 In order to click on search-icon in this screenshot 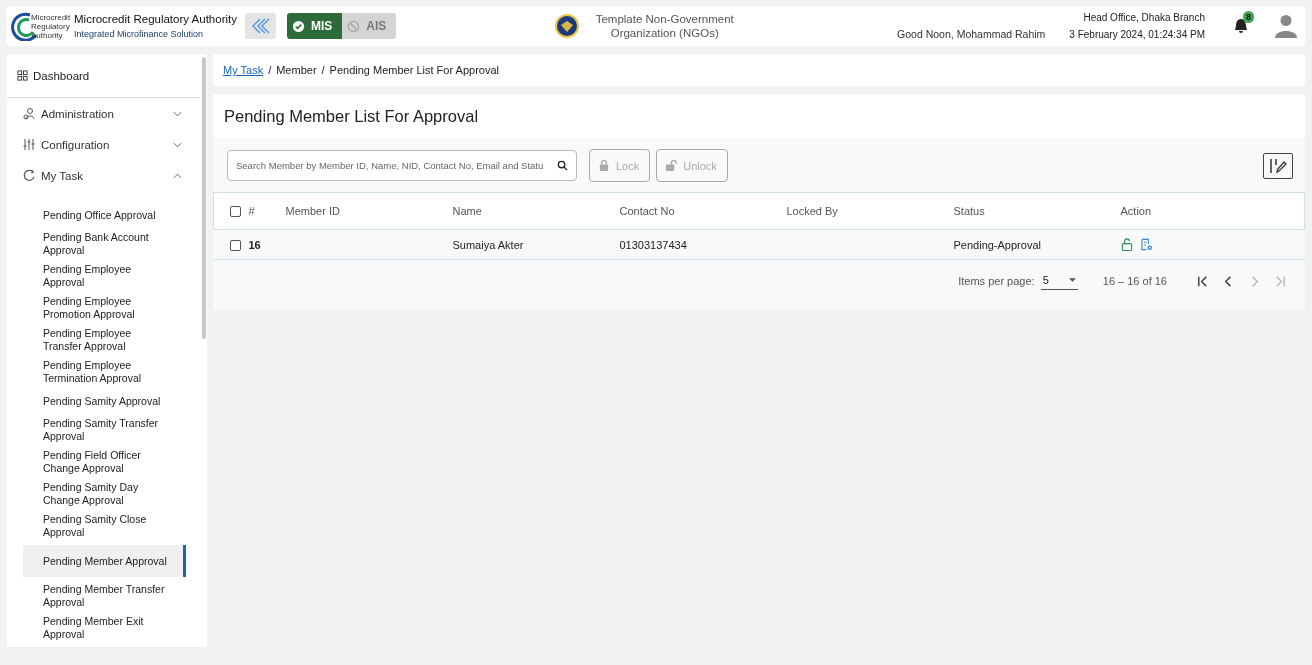, I will do `click(562, 165)`.